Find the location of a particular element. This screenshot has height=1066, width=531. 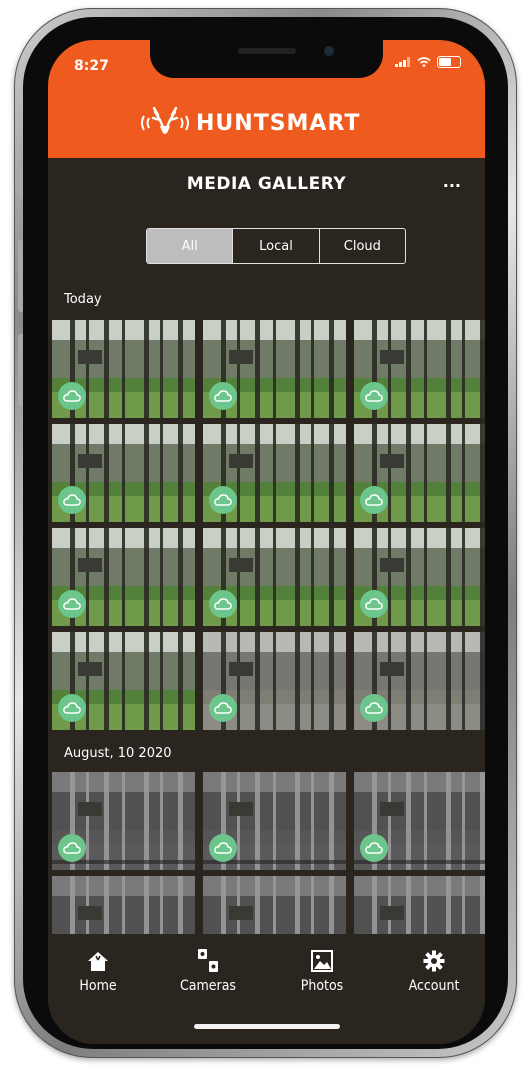

home-indicator is located at coordinates (267, 1026).